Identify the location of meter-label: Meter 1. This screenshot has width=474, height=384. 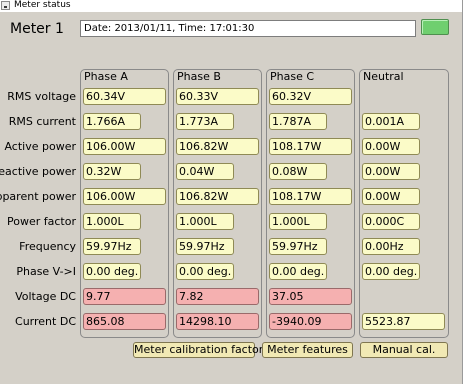
(37, 29).